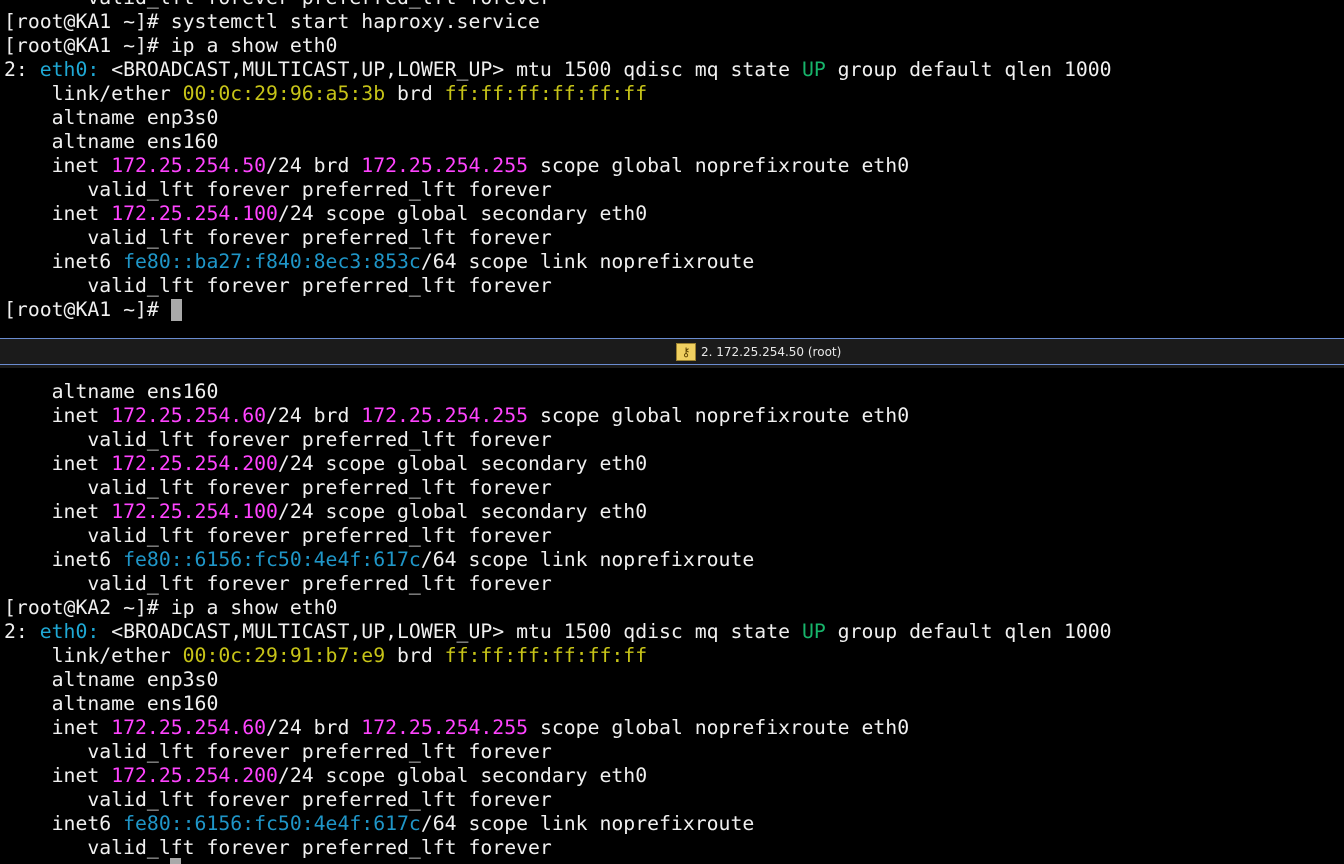 This screenshot has width=1344, height=864. I want to click on terminal-text-segment: inet6, so click(64, 559).